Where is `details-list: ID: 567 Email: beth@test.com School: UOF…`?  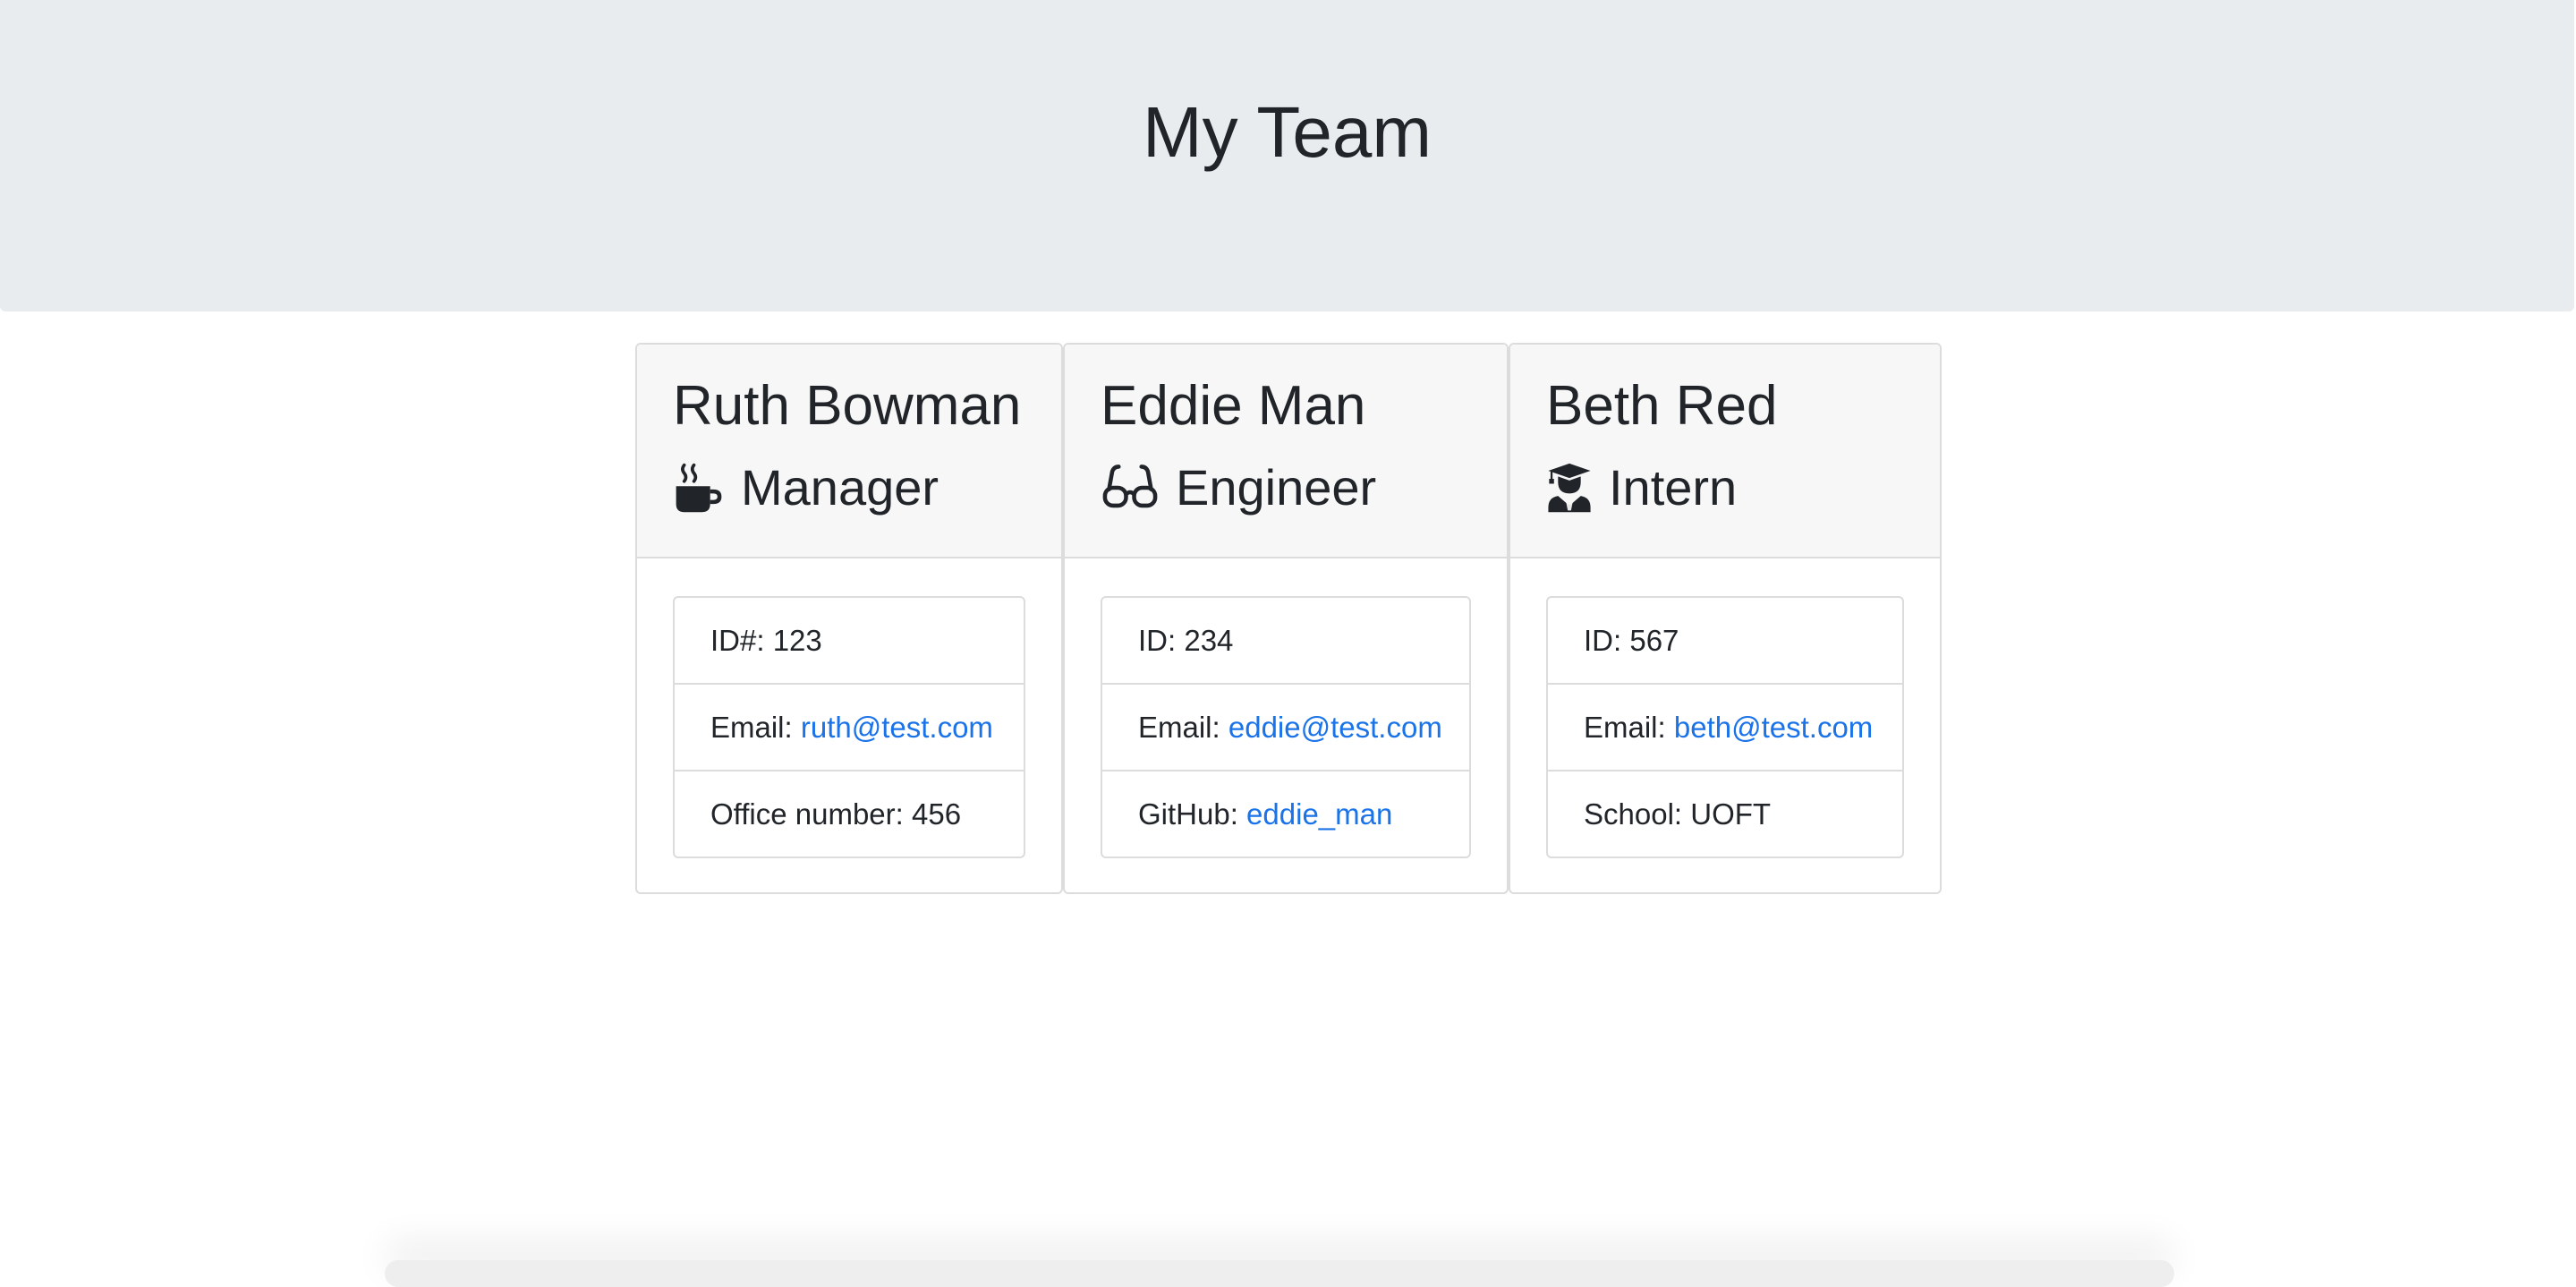
details-list: ID: 567 Email: beth@test.com School: UOF… is located at coordinates (1725, 727).